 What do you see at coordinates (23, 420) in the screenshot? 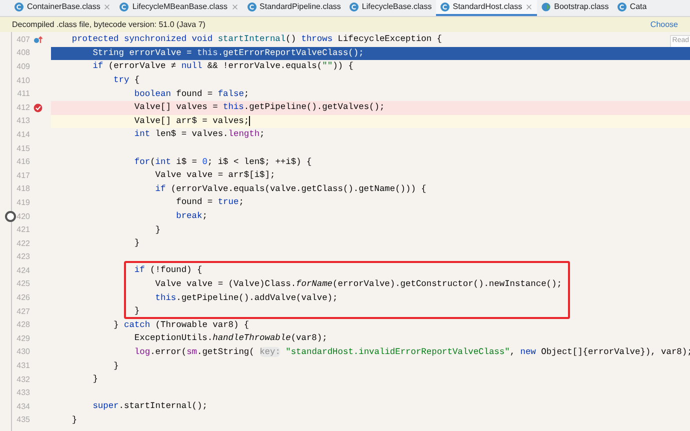
I see `line-number: 435` at bounding box center [23, 420].